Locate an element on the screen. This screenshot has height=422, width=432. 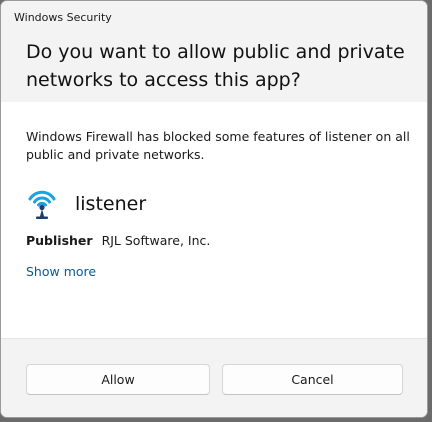
publisher-value: RJL Software, Inc. is located at coordinates (156, 240).